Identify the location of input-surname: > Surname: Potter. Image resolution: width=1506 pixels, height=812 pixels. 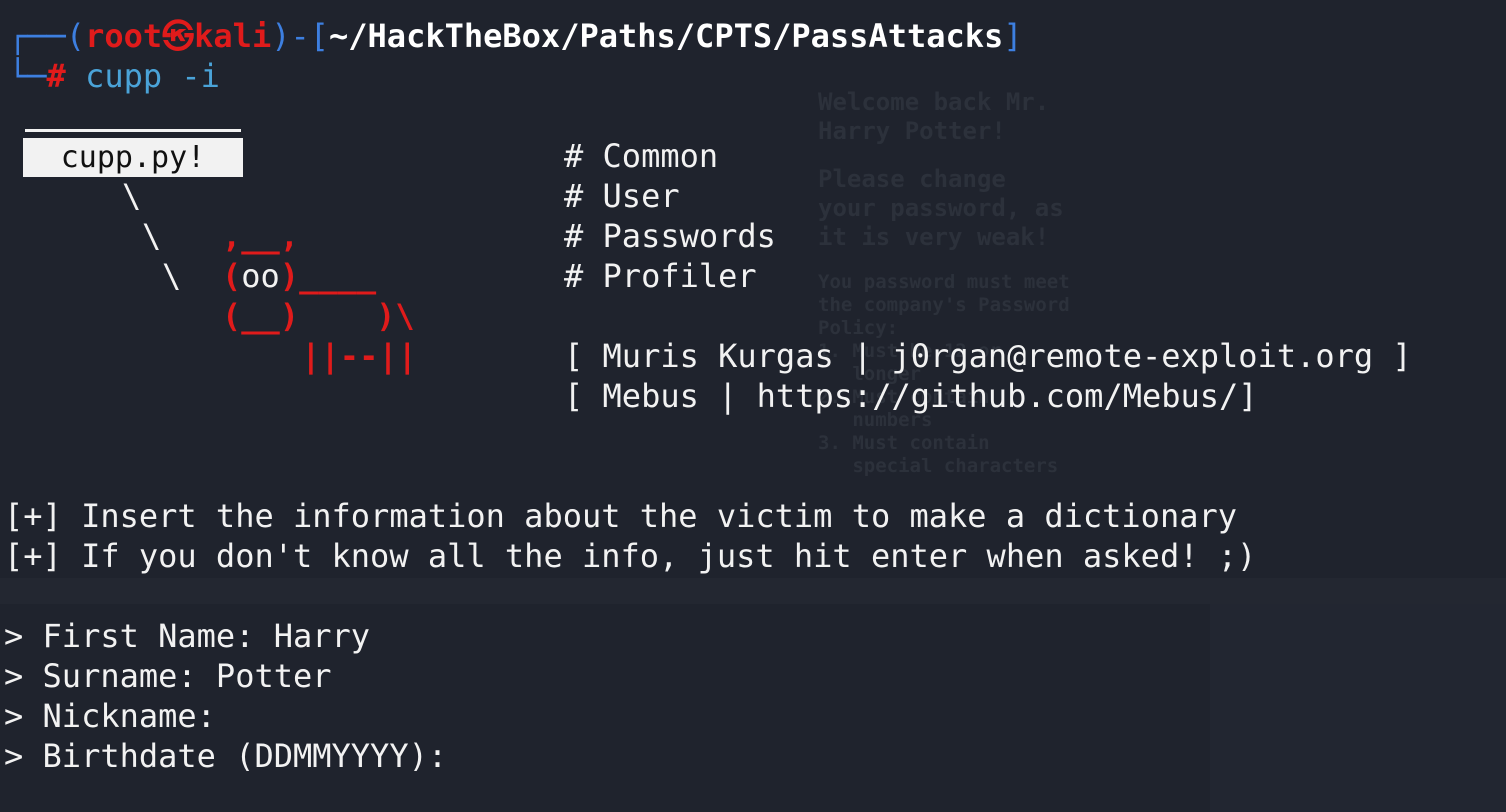
(168, 676).